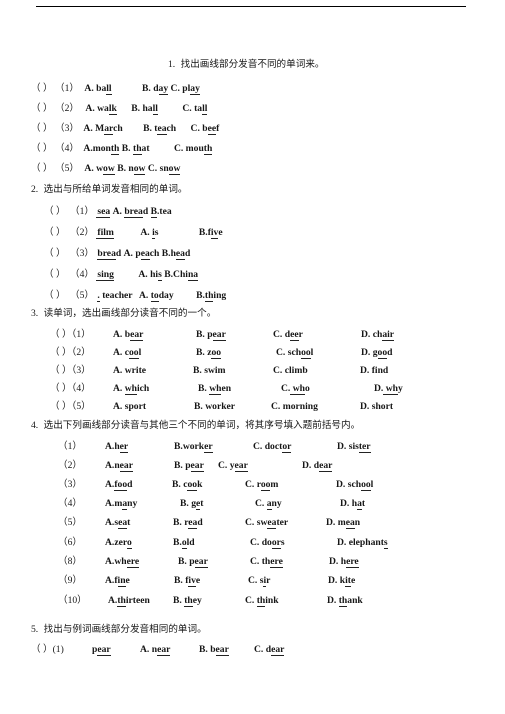  I want to click on option-d: D. find, so click(374, 370).